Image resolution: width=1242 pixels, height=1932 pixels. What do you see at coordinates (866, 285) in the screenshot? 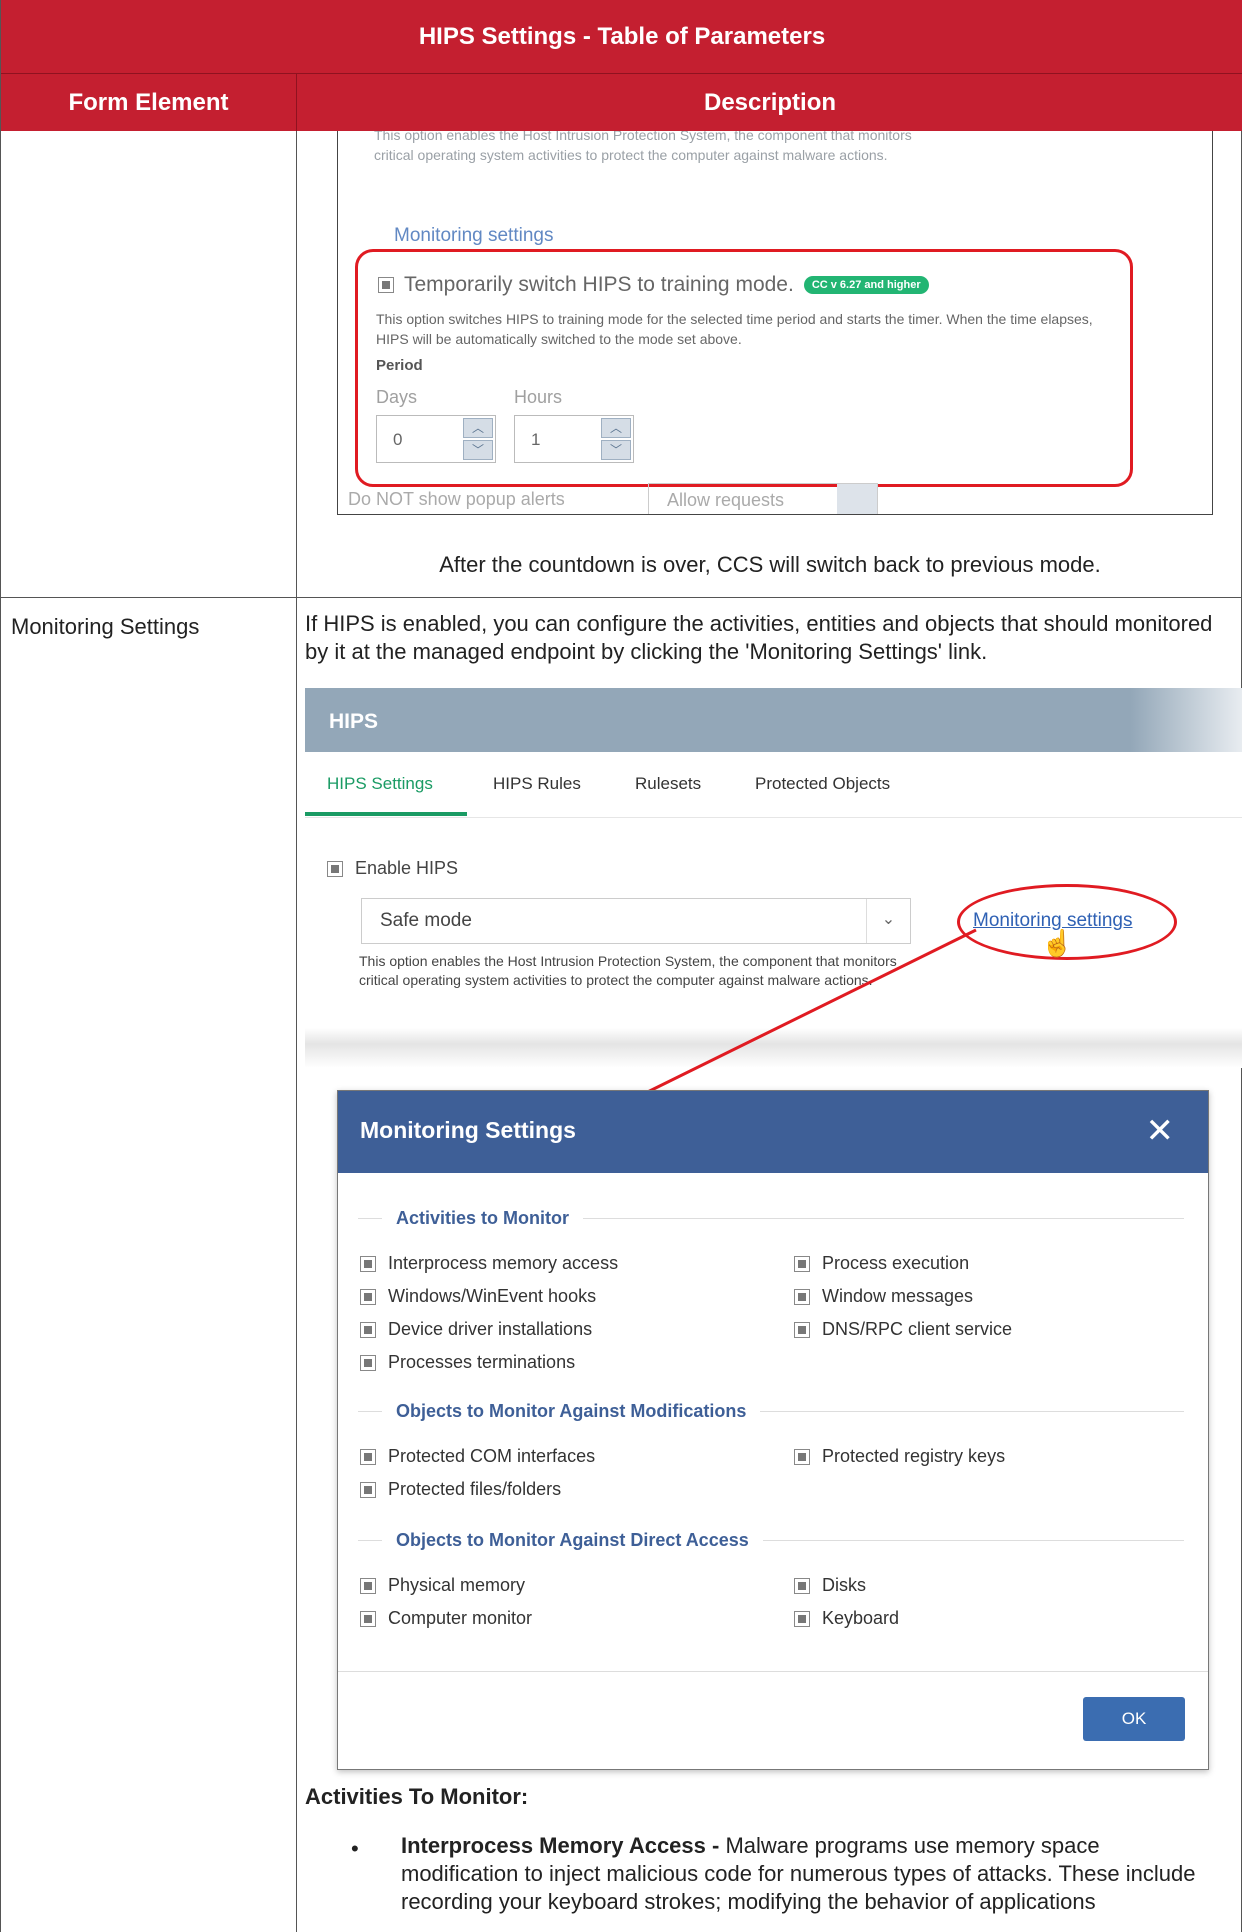
I see `version-badge: CC v 6.27 and higher` at bounding box center [866, 285].